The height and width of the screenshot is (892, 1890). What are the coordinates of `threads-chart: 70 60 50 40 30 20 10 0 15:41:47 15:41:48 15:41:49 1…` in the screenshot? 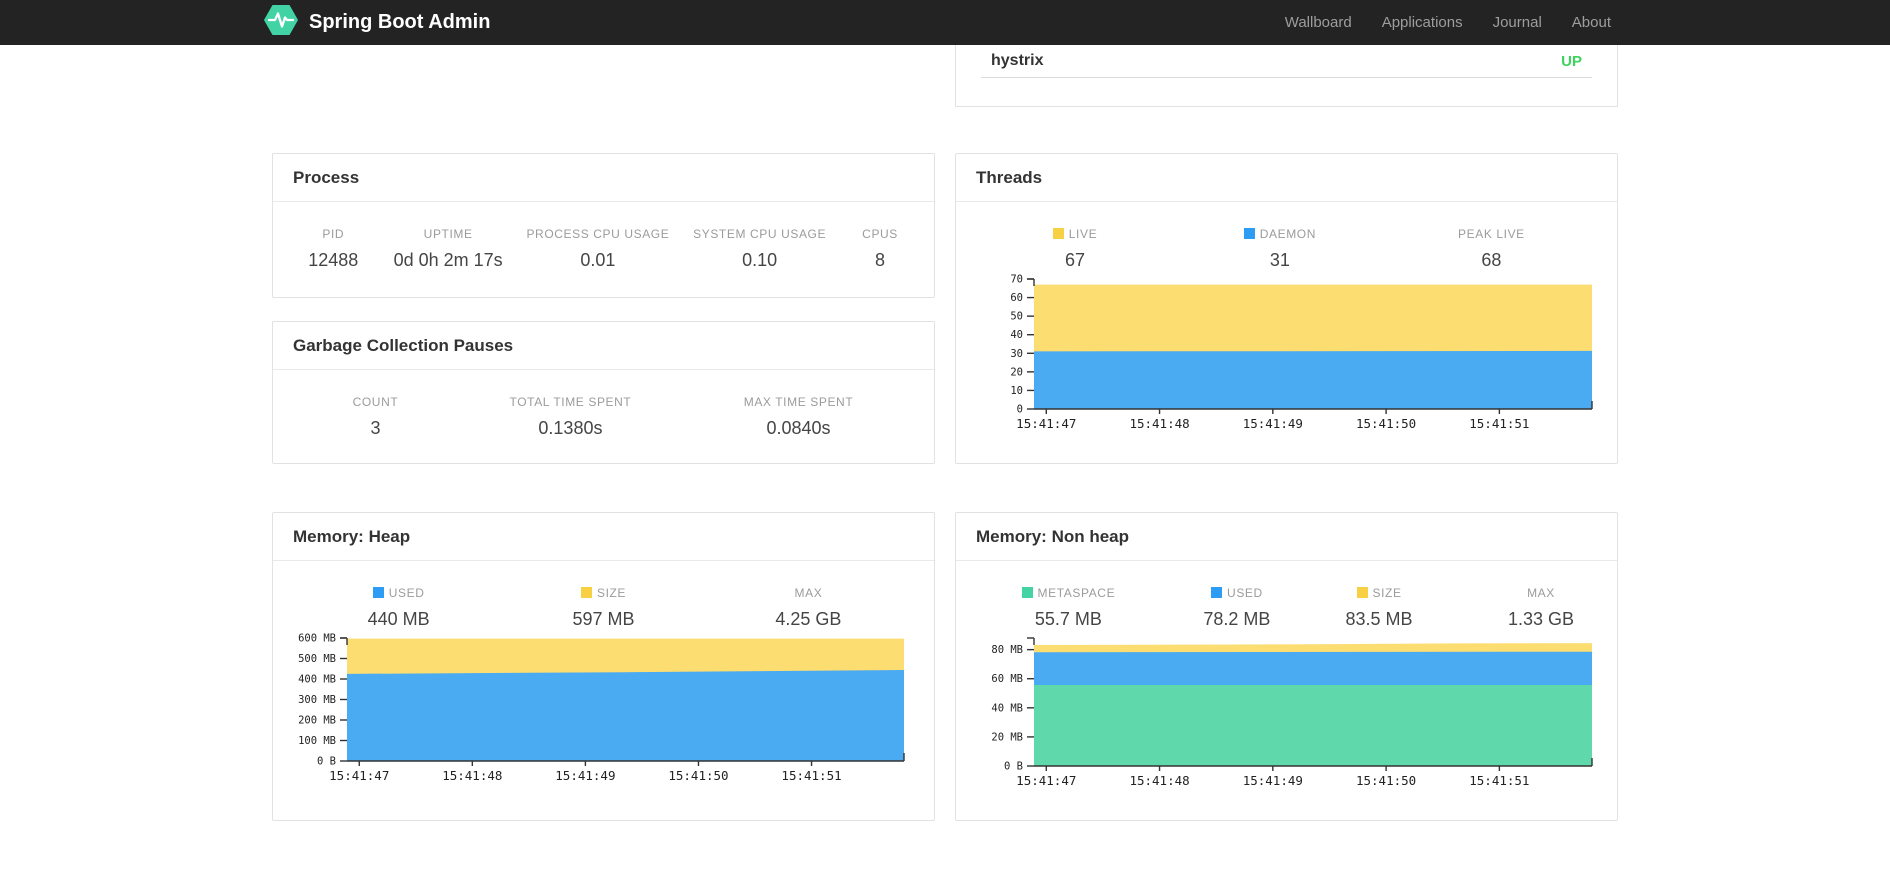 It's located at (1294, 355).